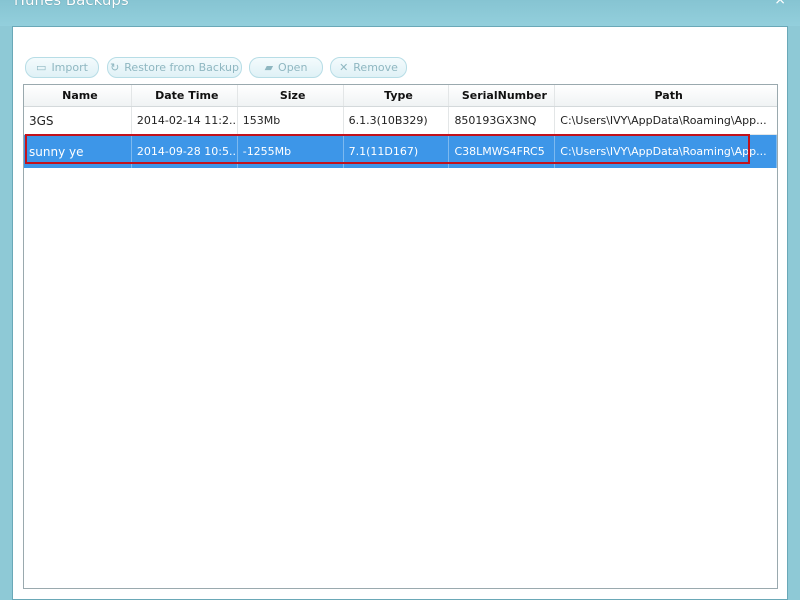  I want to click on remove-button: ✕ Remove, so click(368, 67).